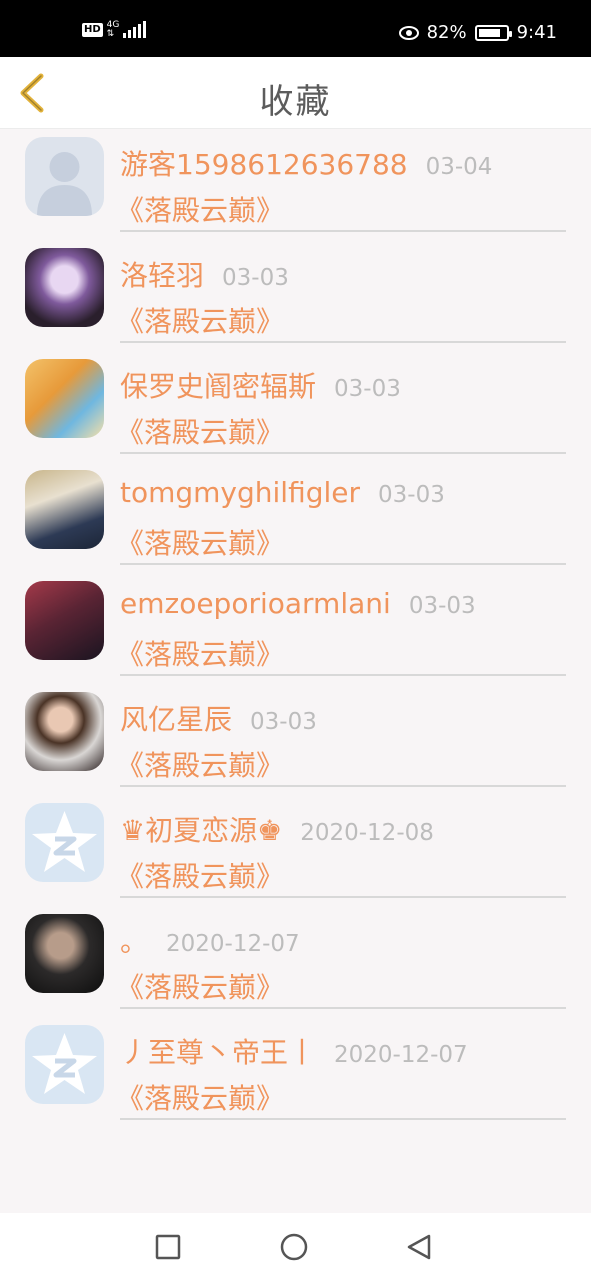  I want to click on status-bar: HD 4G ⇅ 82% 9:41, so click(295, 28).